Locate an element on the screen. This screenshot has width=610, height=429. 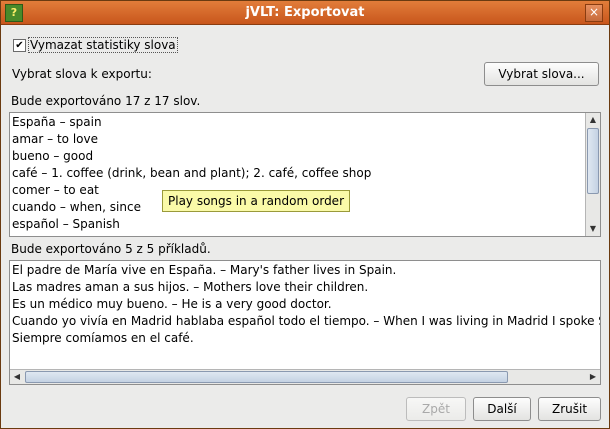
words-summary: Bude exportováno 17 z 17 slov. is located at coordinates (106, 101).